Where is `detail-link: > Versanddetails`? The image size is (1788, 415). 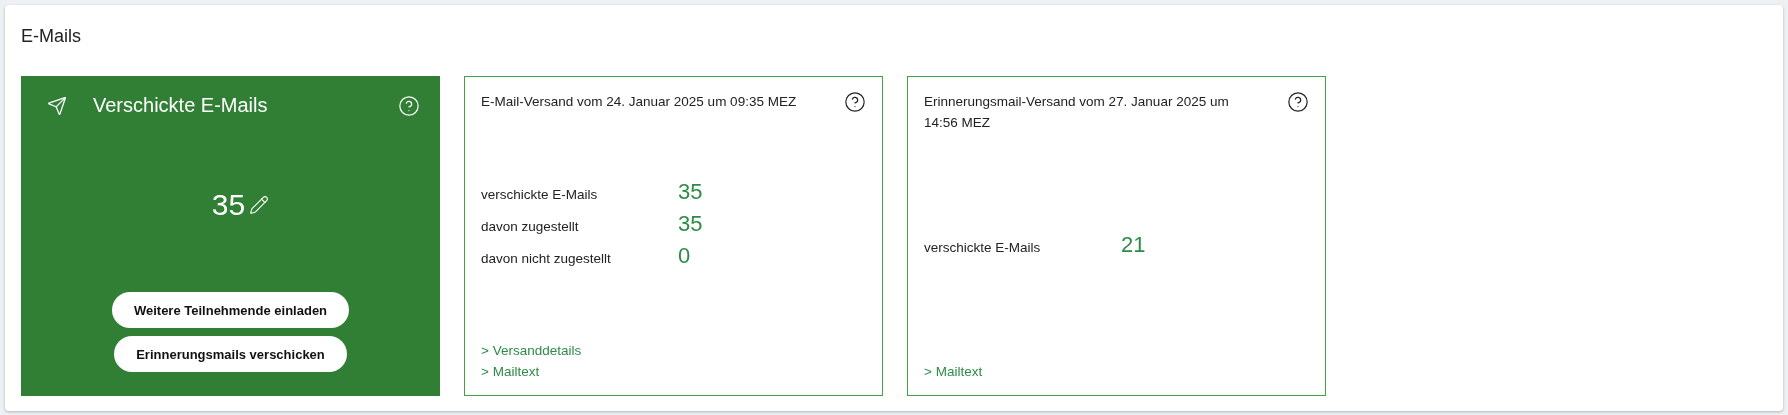 detail-link: > Versanddetails is located at coordinates (531, 350).